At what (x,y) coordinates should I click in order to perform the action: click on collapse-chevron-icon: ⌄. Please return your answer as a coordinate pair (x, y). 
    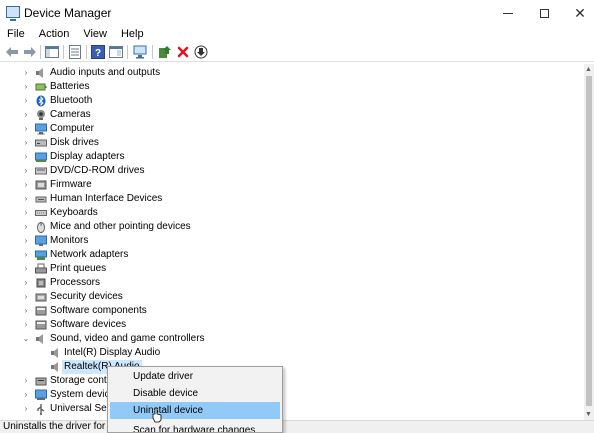
    Looking at the image, I should click on (26, 339).